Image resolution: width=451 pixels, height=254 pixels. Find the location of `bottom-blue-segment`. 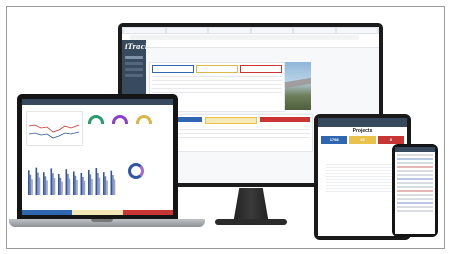

bottom-blue-segment is located at coordinates (47, 212).